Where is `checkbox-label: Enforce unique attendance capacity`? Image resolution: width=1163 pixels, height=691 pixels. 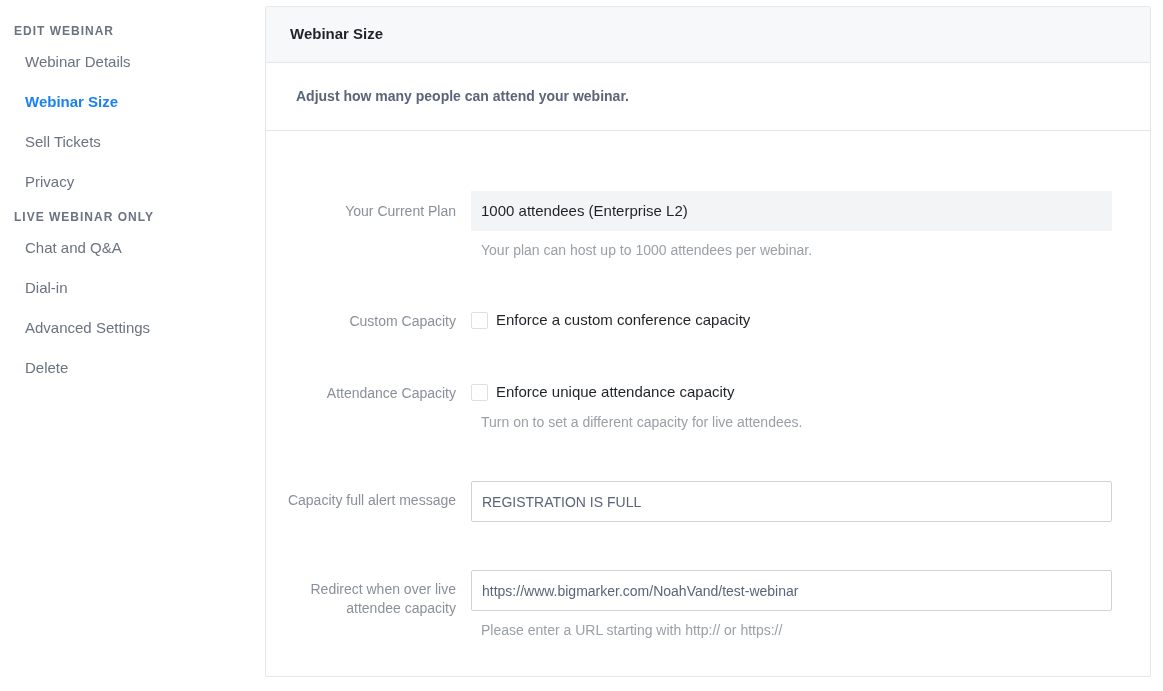
checkbox-label: Enforce unique attendance capacity is located at coordinates (615, 391).